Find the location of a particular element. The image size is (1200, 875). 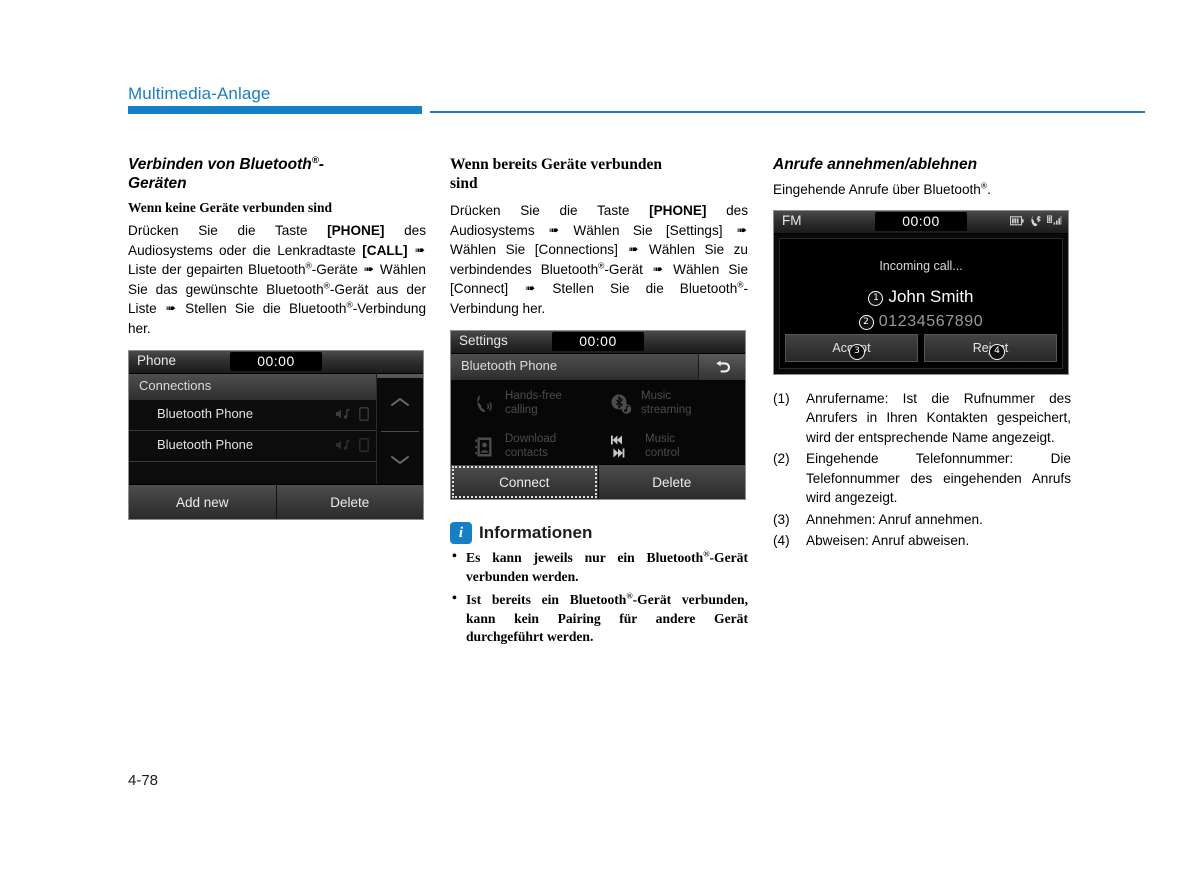

feature-music-control: Music control is located at coordinates (644, 446).